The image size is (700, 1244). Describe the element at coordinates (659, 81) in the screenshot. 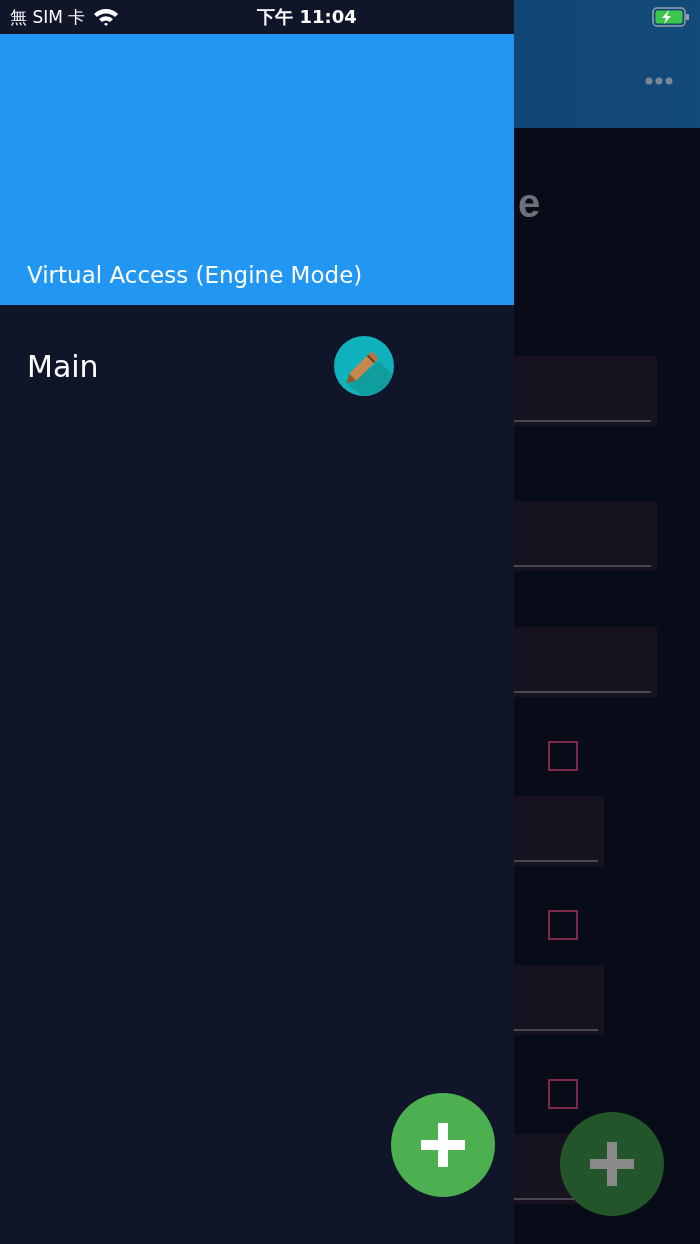

I see `more-icon` at that location.